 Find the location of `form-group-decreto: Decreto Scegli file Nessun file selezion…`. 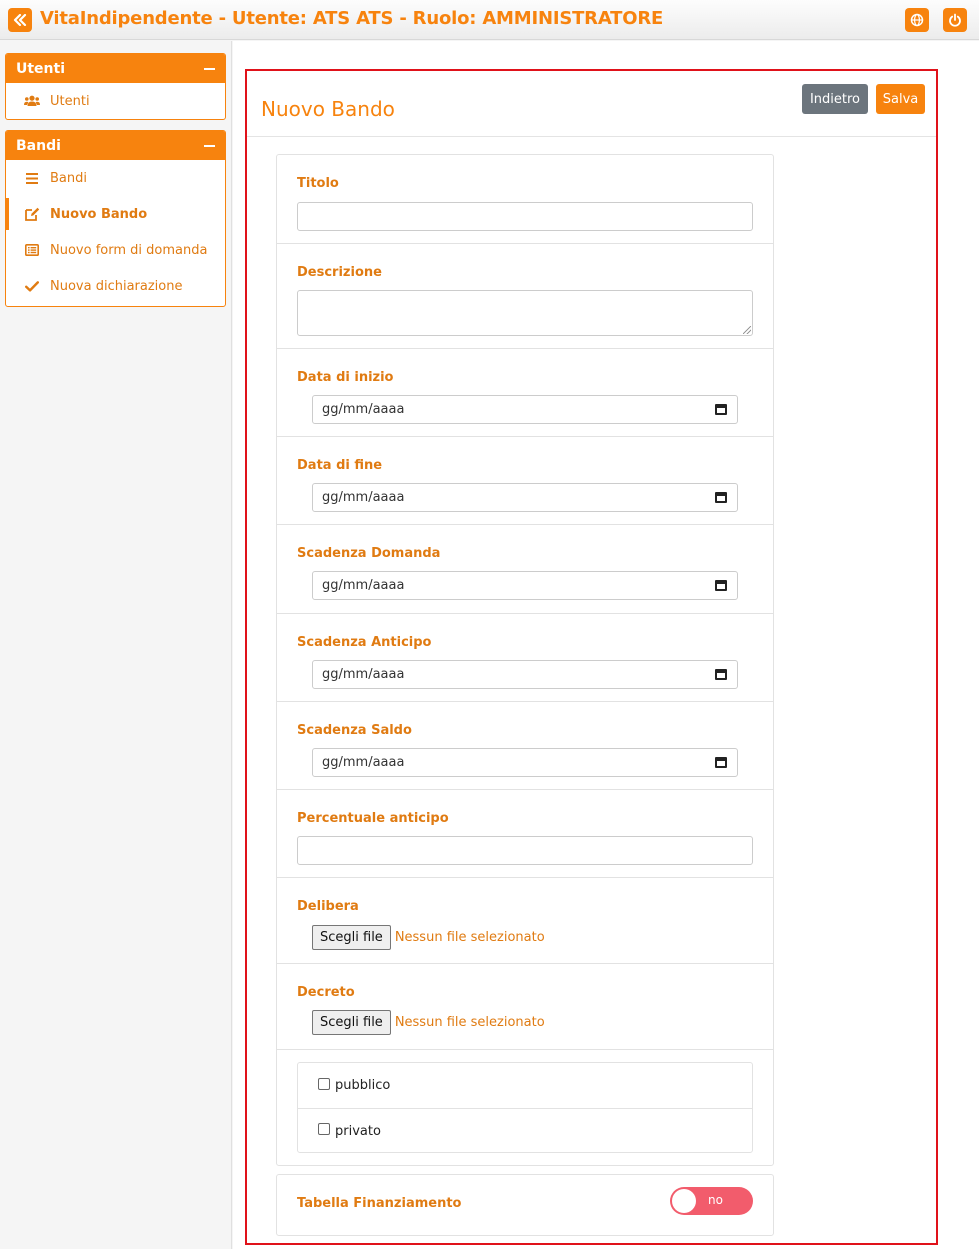

form-group-decreto: Decreto Scegli file Nessun file selezion… is located at coordinates (525, 1007).